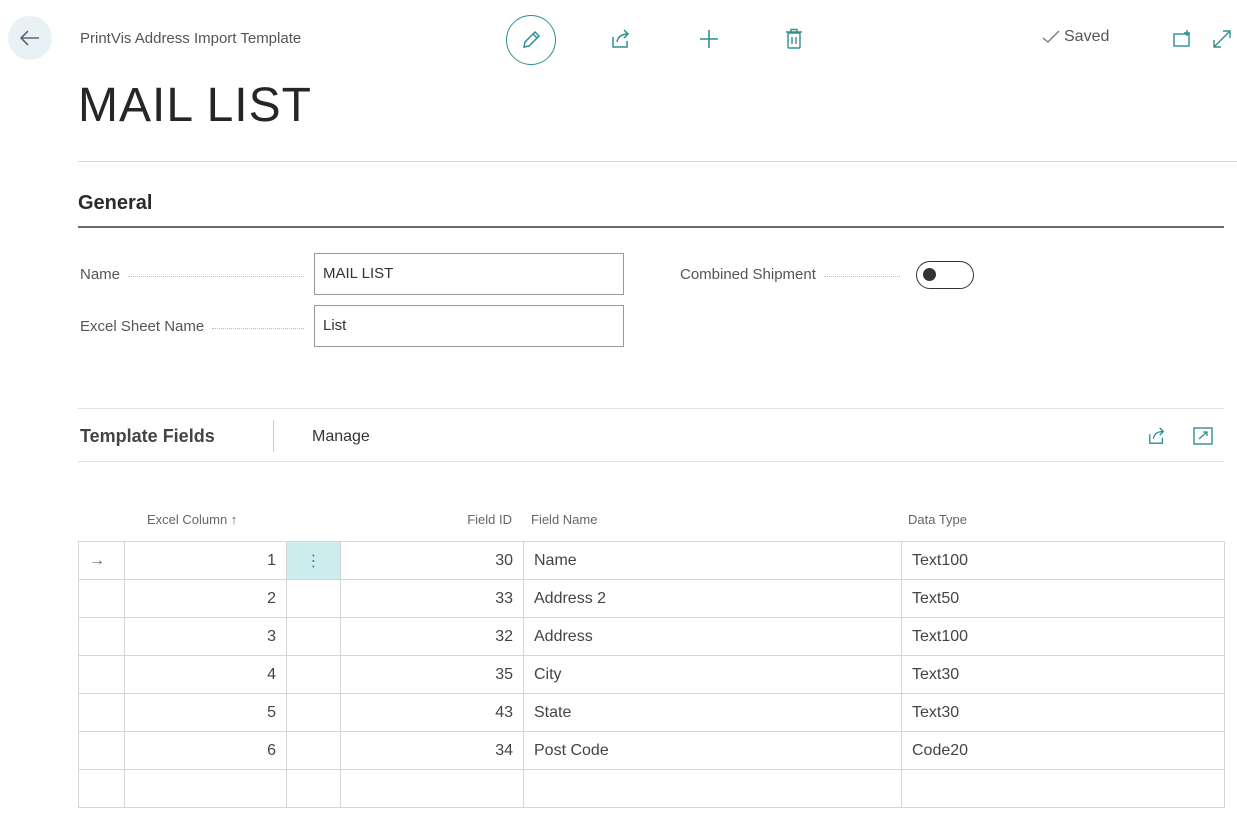 This screenshot has height=825, width=1237. Describe the element at coordinates (205, 636) in the screenshot. I see `excel-column-cell: 3` at that location.